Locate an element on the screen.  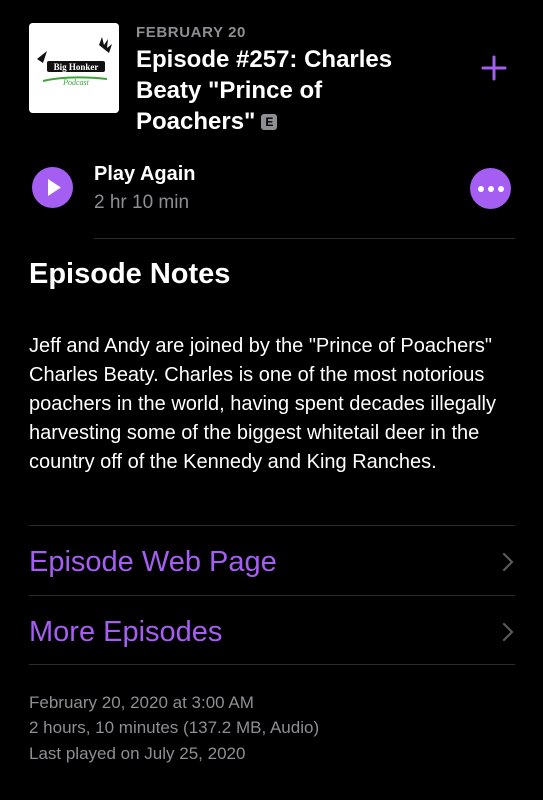
podcast-logo: Big Honker Podcast is located at coordinates (74, 68).